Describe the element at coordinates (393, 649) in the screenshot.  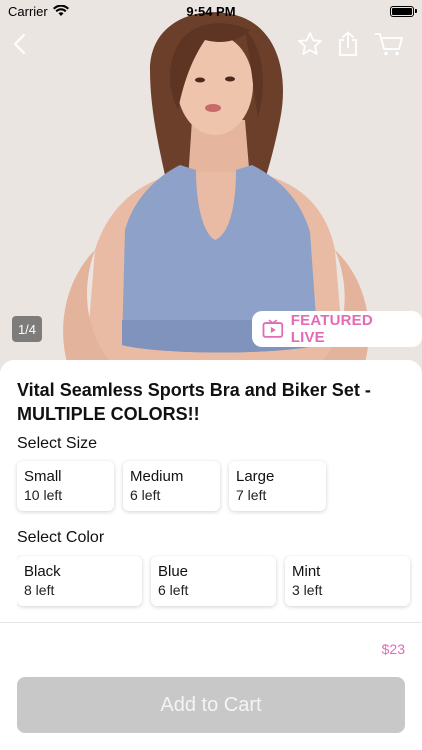
I see `price-label: $23` at that location.